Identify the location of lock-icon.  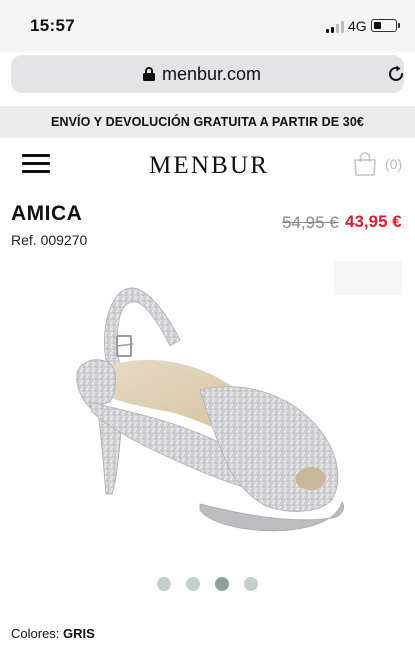
(149, 74).